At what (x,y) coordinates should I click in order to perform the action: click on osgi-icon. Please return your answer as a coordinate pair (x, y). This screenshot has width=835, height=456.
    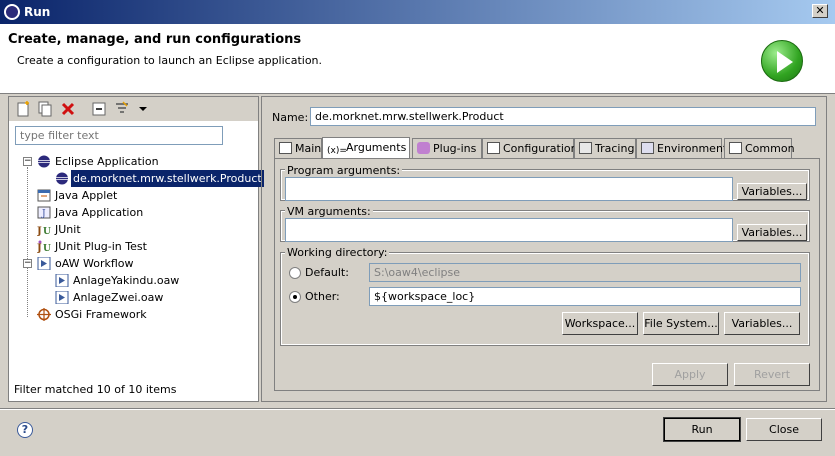
    Looking at the image, I should click on (44, 314).